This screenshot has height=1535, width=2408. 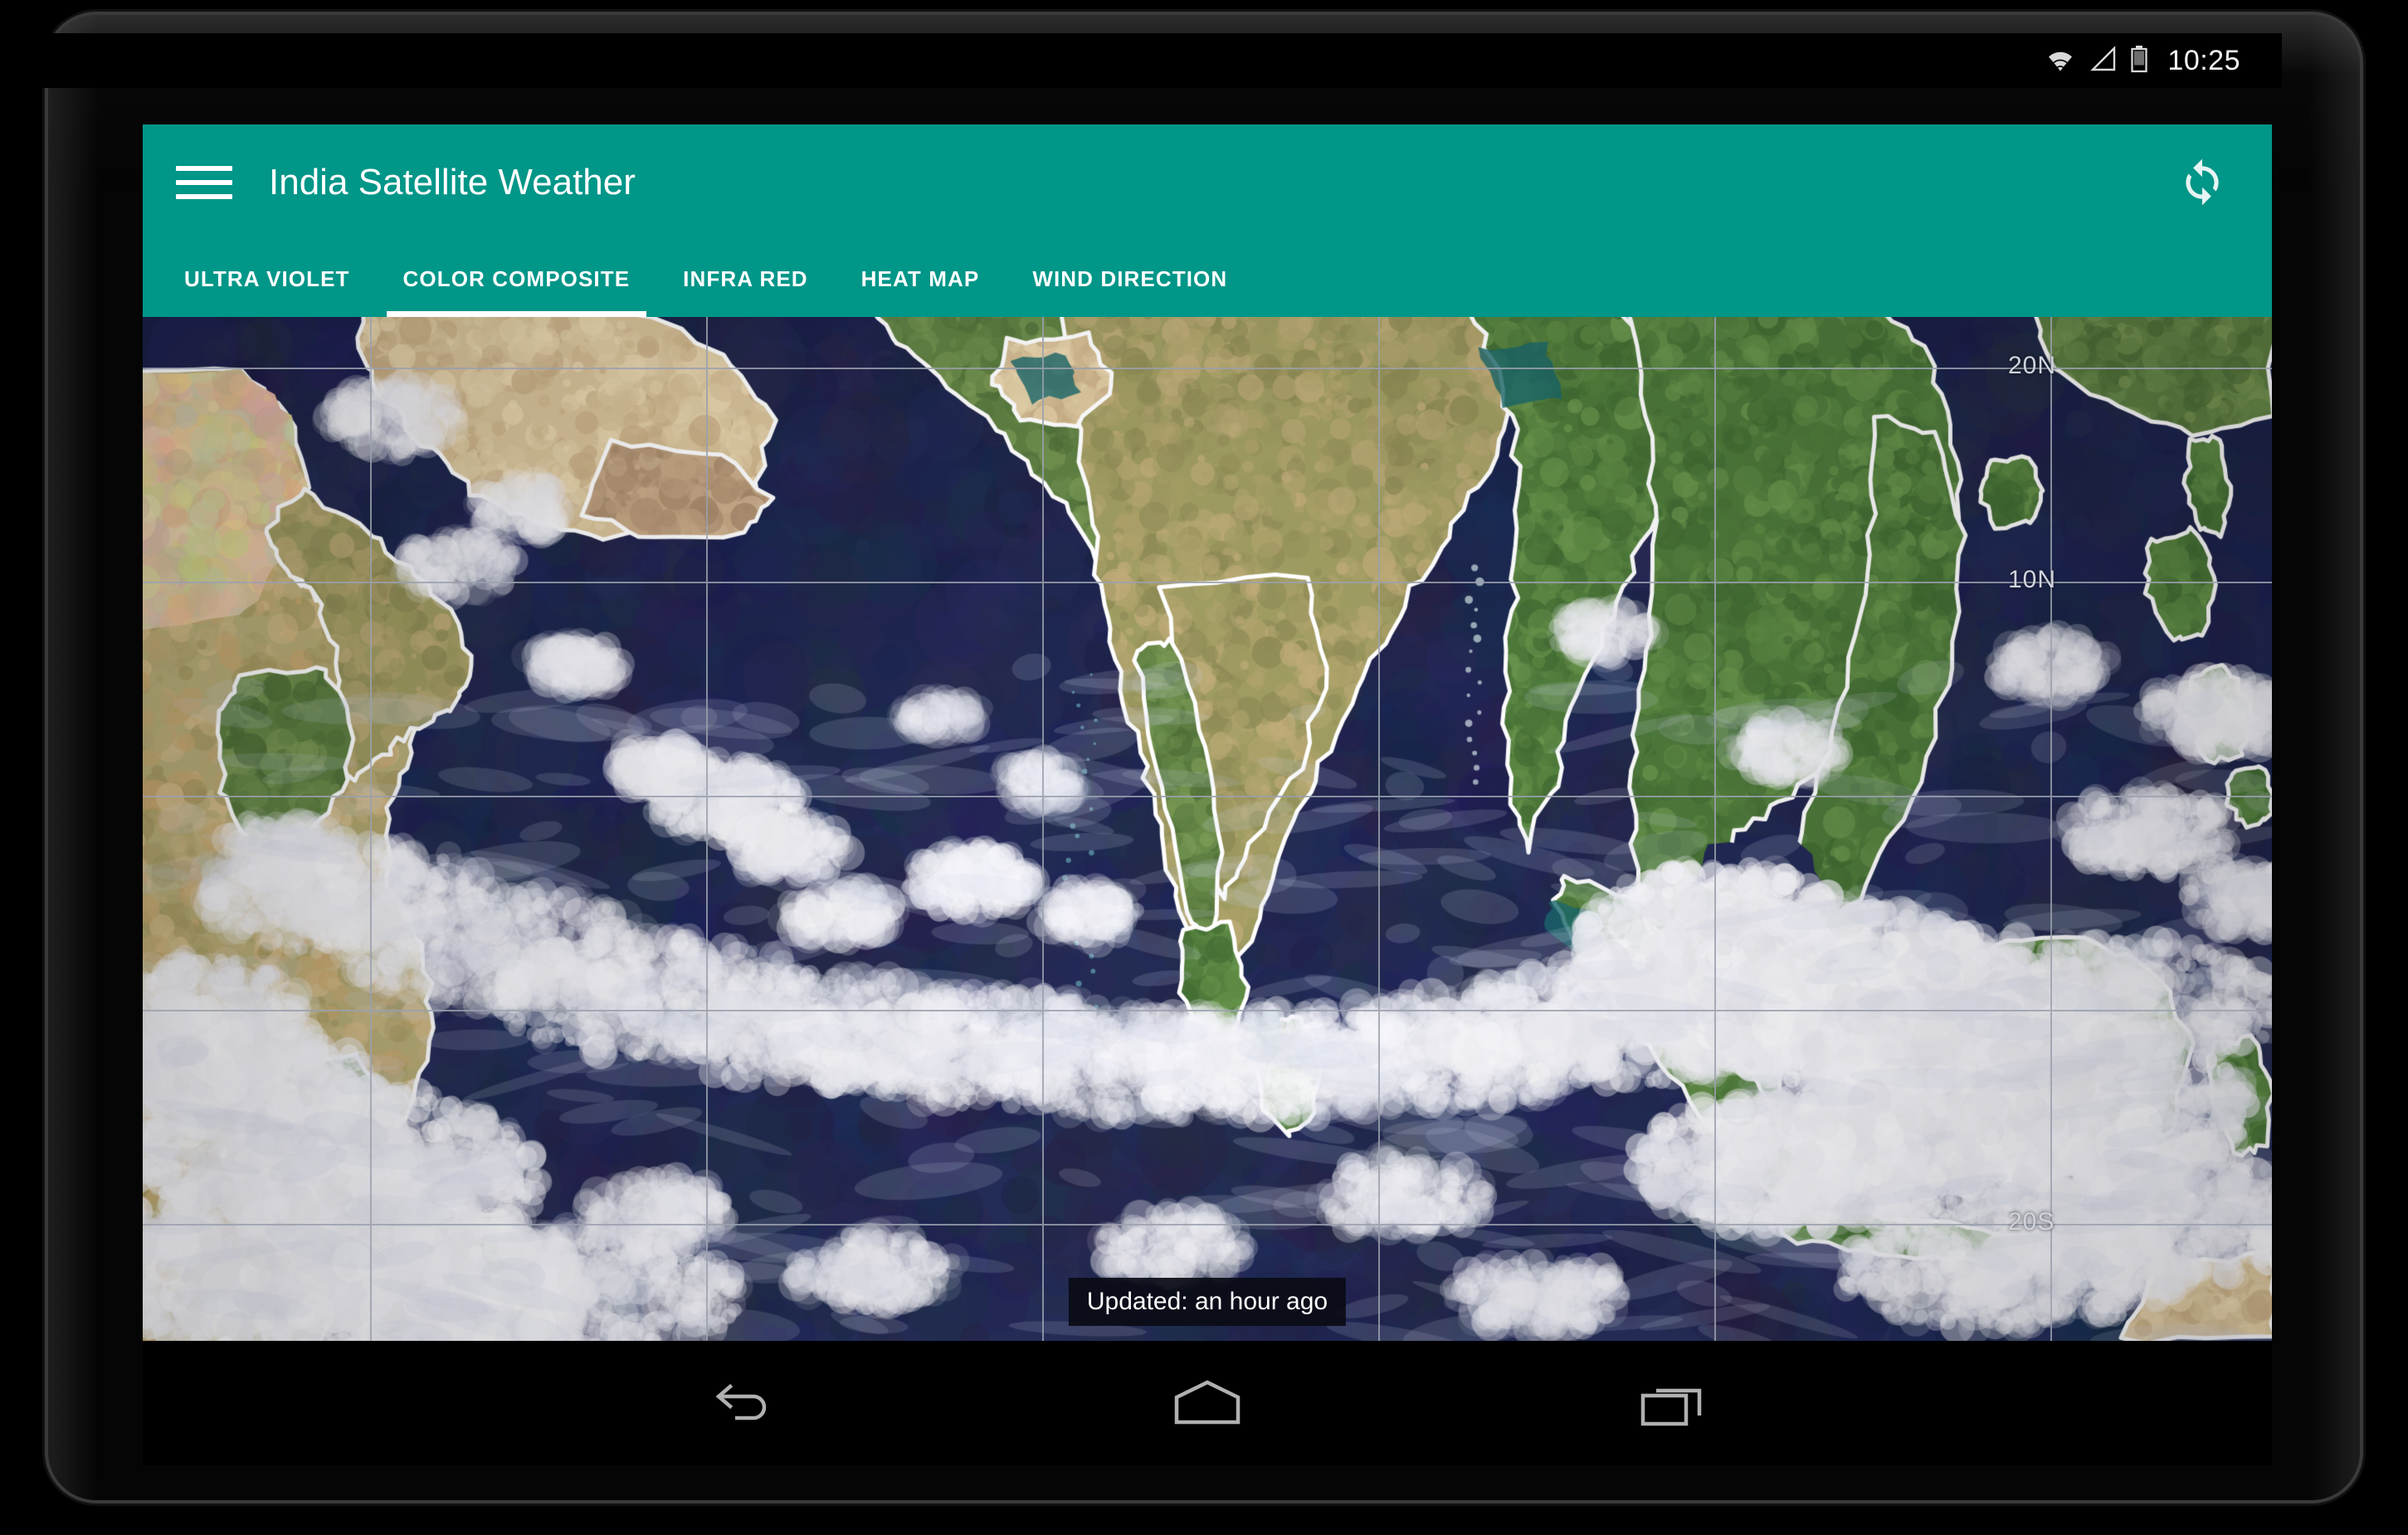 I want to click on tab-heat-map: HEAT MAP, so click(x=921, y=279).